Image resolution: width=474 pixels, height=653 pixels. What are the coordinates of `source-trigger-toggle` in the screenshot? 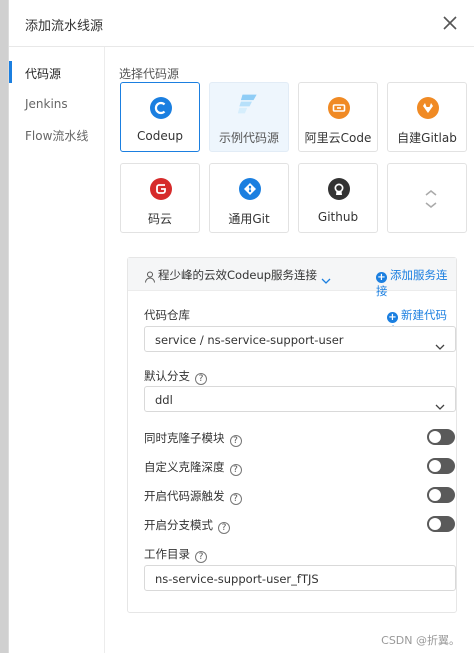 It's located at (441, 495).